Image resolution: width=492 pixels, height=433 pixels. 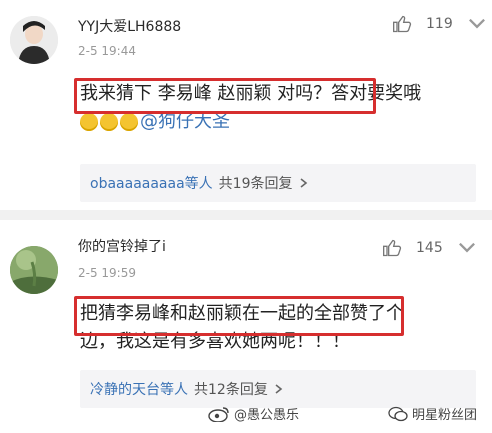 I want to click on reply-users: obaaaaaaaaa等人, so click(x=151, y=183).